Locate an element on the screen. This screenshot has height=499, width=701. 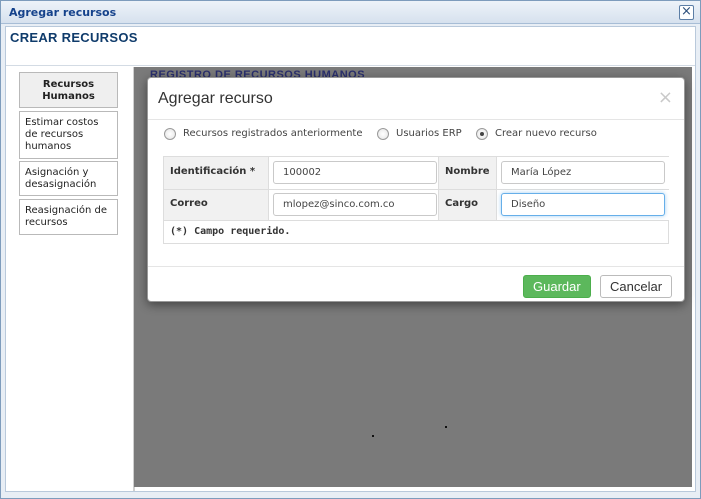
dialog-footer: Guardar Cancelar is located at coordinates (416, 284).